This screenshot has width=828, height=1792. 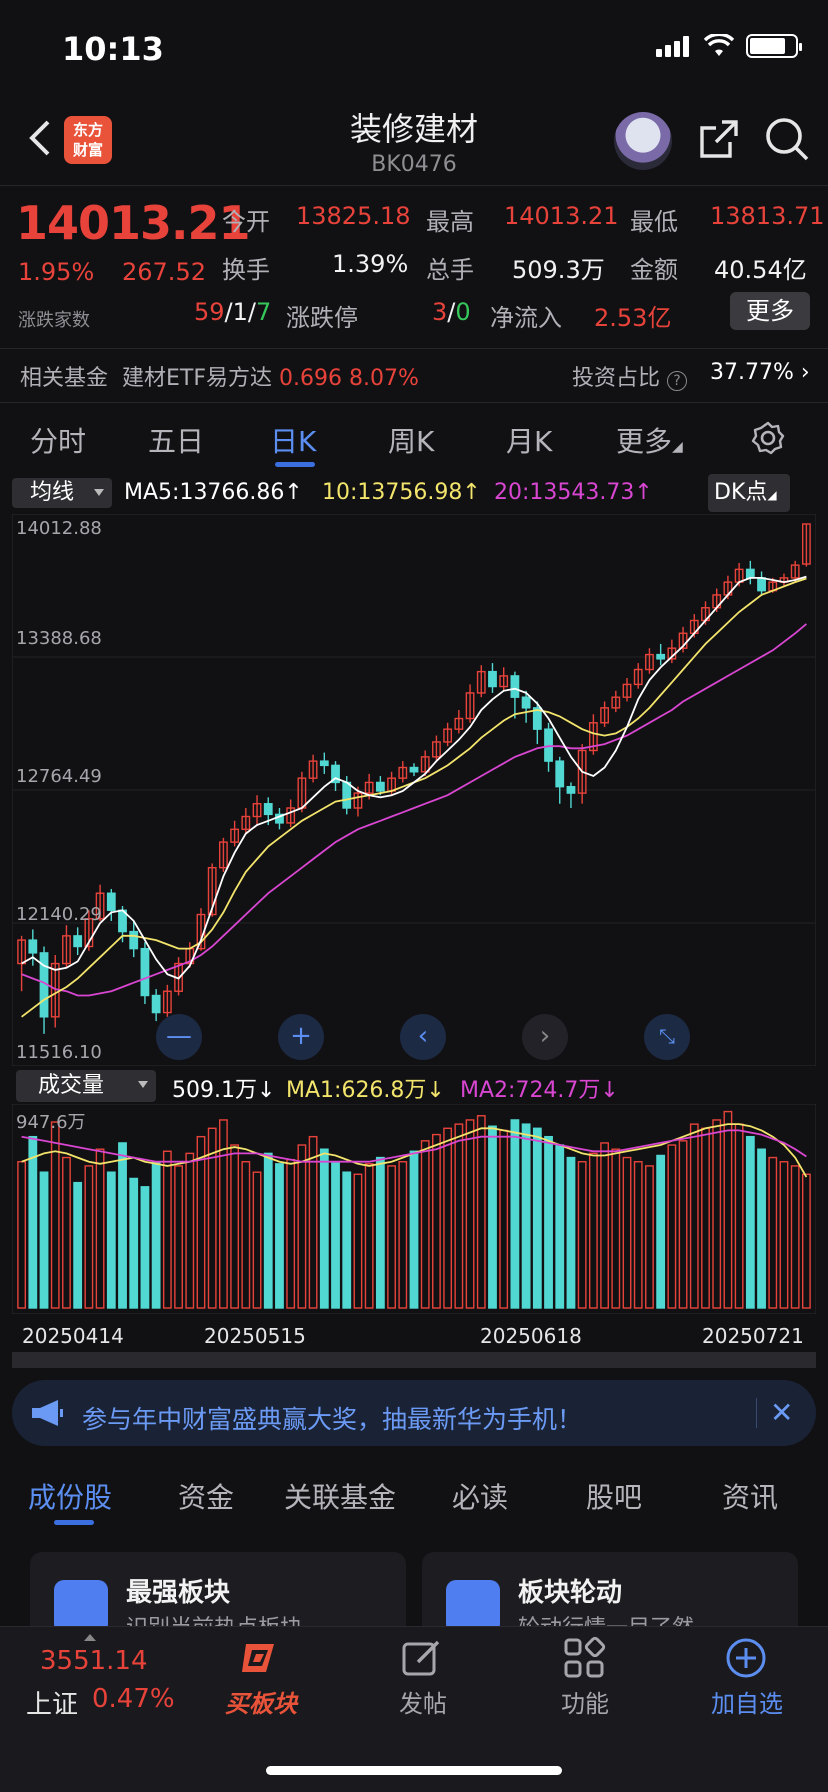 What do you see at coordinates (746, 1658) in the screenshot?
I see `add-circle-icon` at bounding box center [746, 1658].